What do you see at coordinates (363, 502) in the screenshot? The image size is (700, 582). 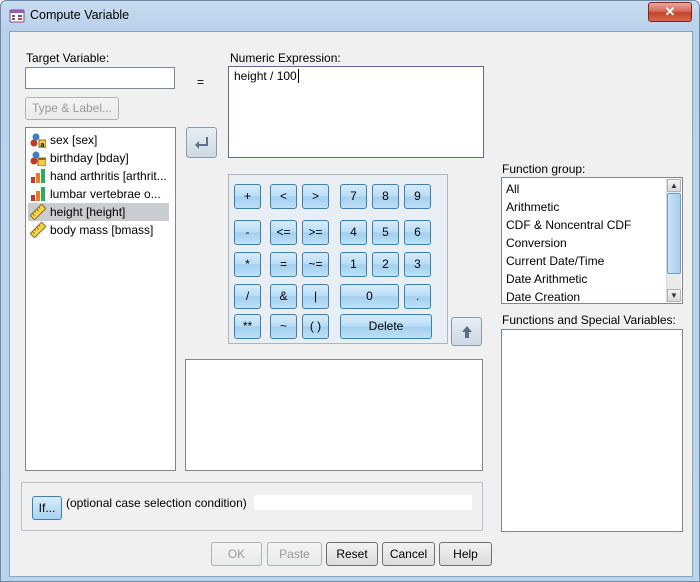 I see `if-condition-field` at bounding box center [363, 502].